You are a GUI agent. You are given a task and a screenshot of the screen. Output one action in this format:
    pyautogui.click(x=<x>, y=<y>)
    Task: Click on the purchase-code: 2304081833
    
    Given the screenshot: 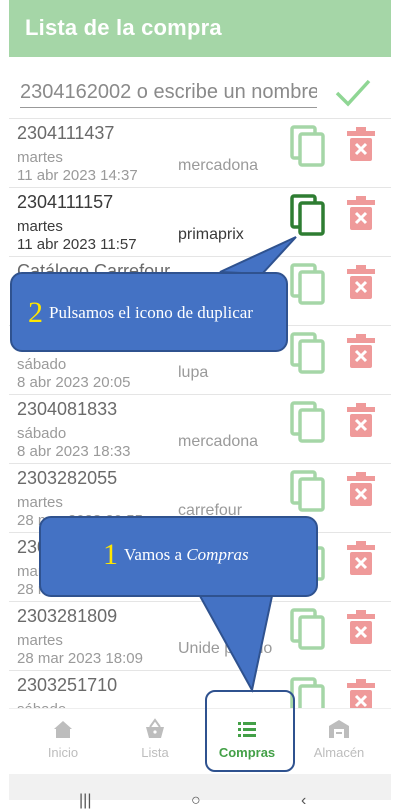 What is the action you would take?
    pyautogui.click(x=67, y=409)
    